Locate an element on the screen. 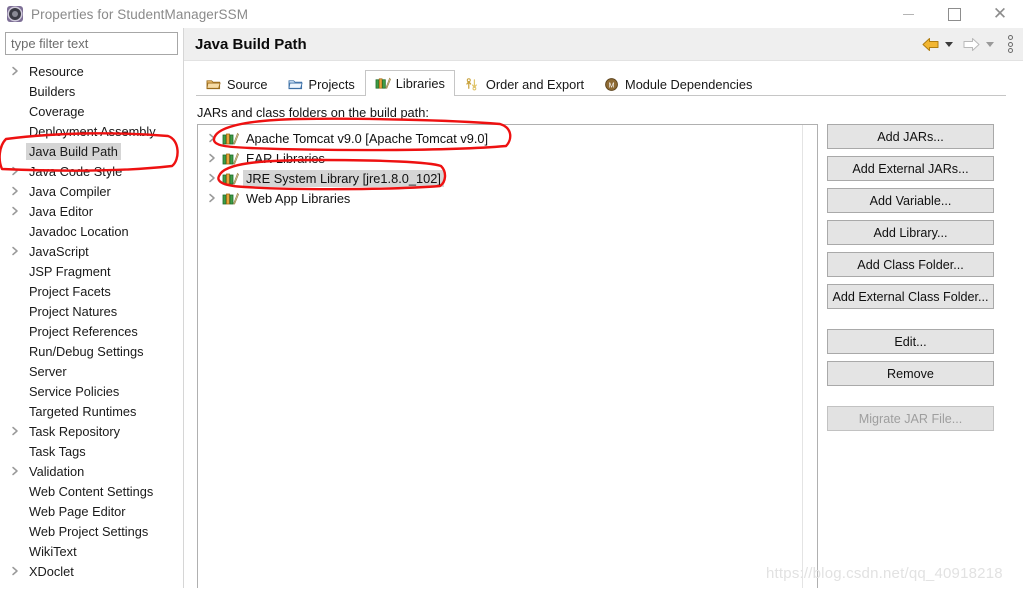 This screenshot has height=594, width=1023. tab-module-dependencies: M Module Dependencies is located at coordinates (678, 83).